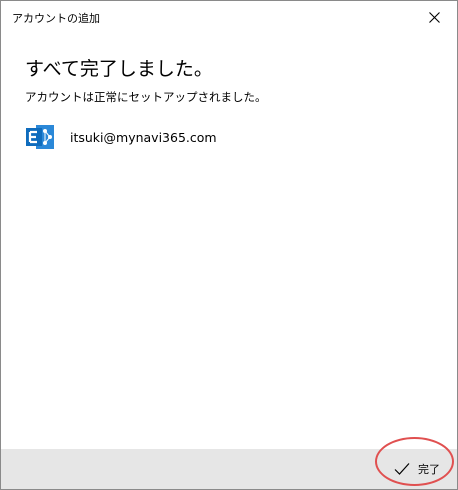  Describe the element at coordinates (40, 137) in the screenshot. I see `exchange-icon` at that location.